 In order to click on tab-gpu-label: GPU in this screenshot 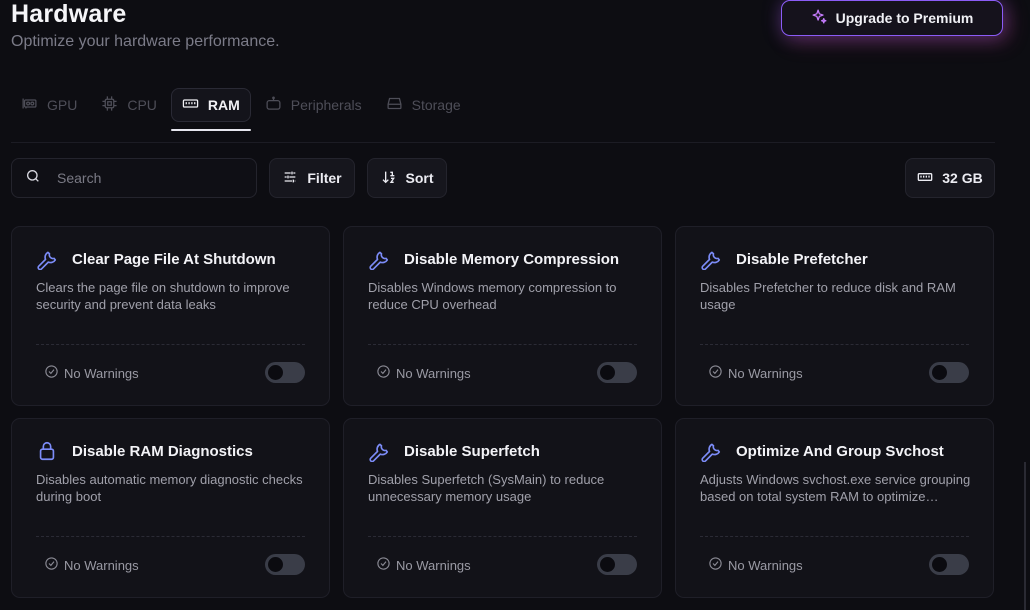, I will do `click(62, 105)`.